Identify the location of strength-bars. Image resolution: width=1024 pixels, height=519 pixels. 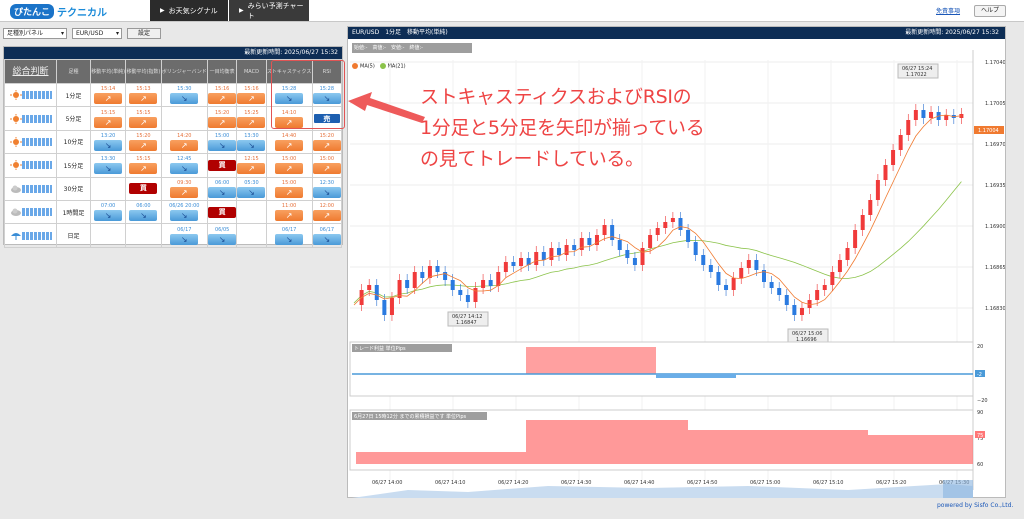
(36, 212).